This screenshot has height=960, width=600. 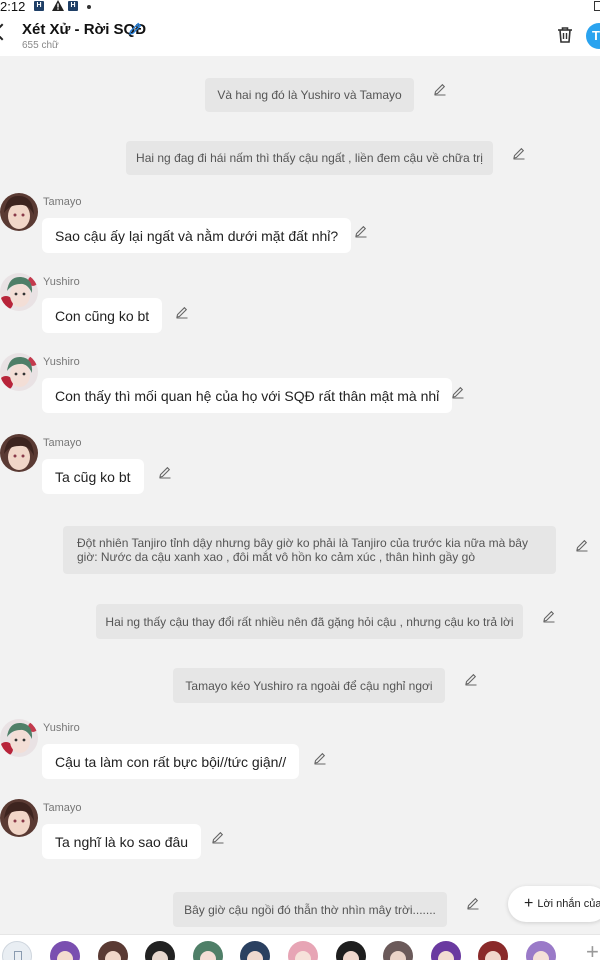 I want to click on narration-block: Và hai ng đó là Yushiro và Tamayo, so click(x=309, y=95).